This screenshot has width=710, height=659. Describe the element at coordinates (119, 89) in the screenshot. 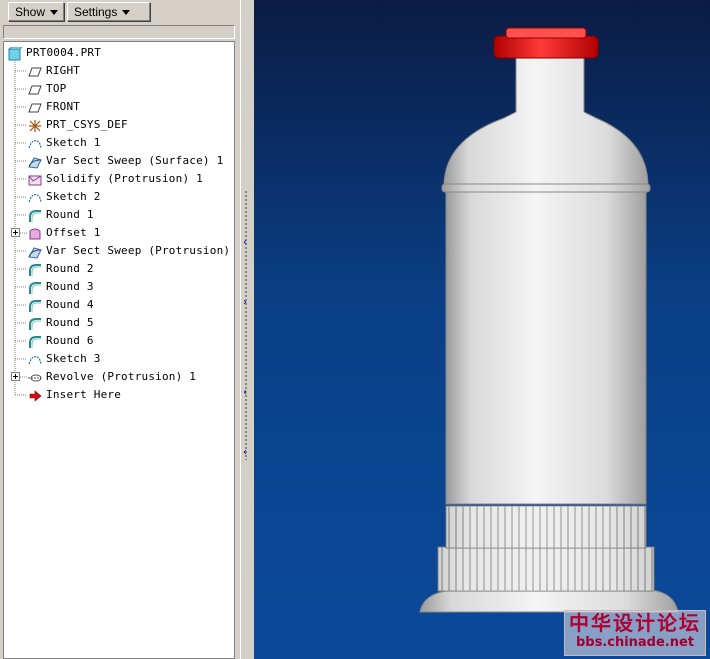

I see `tree-item: TOP` at that location.